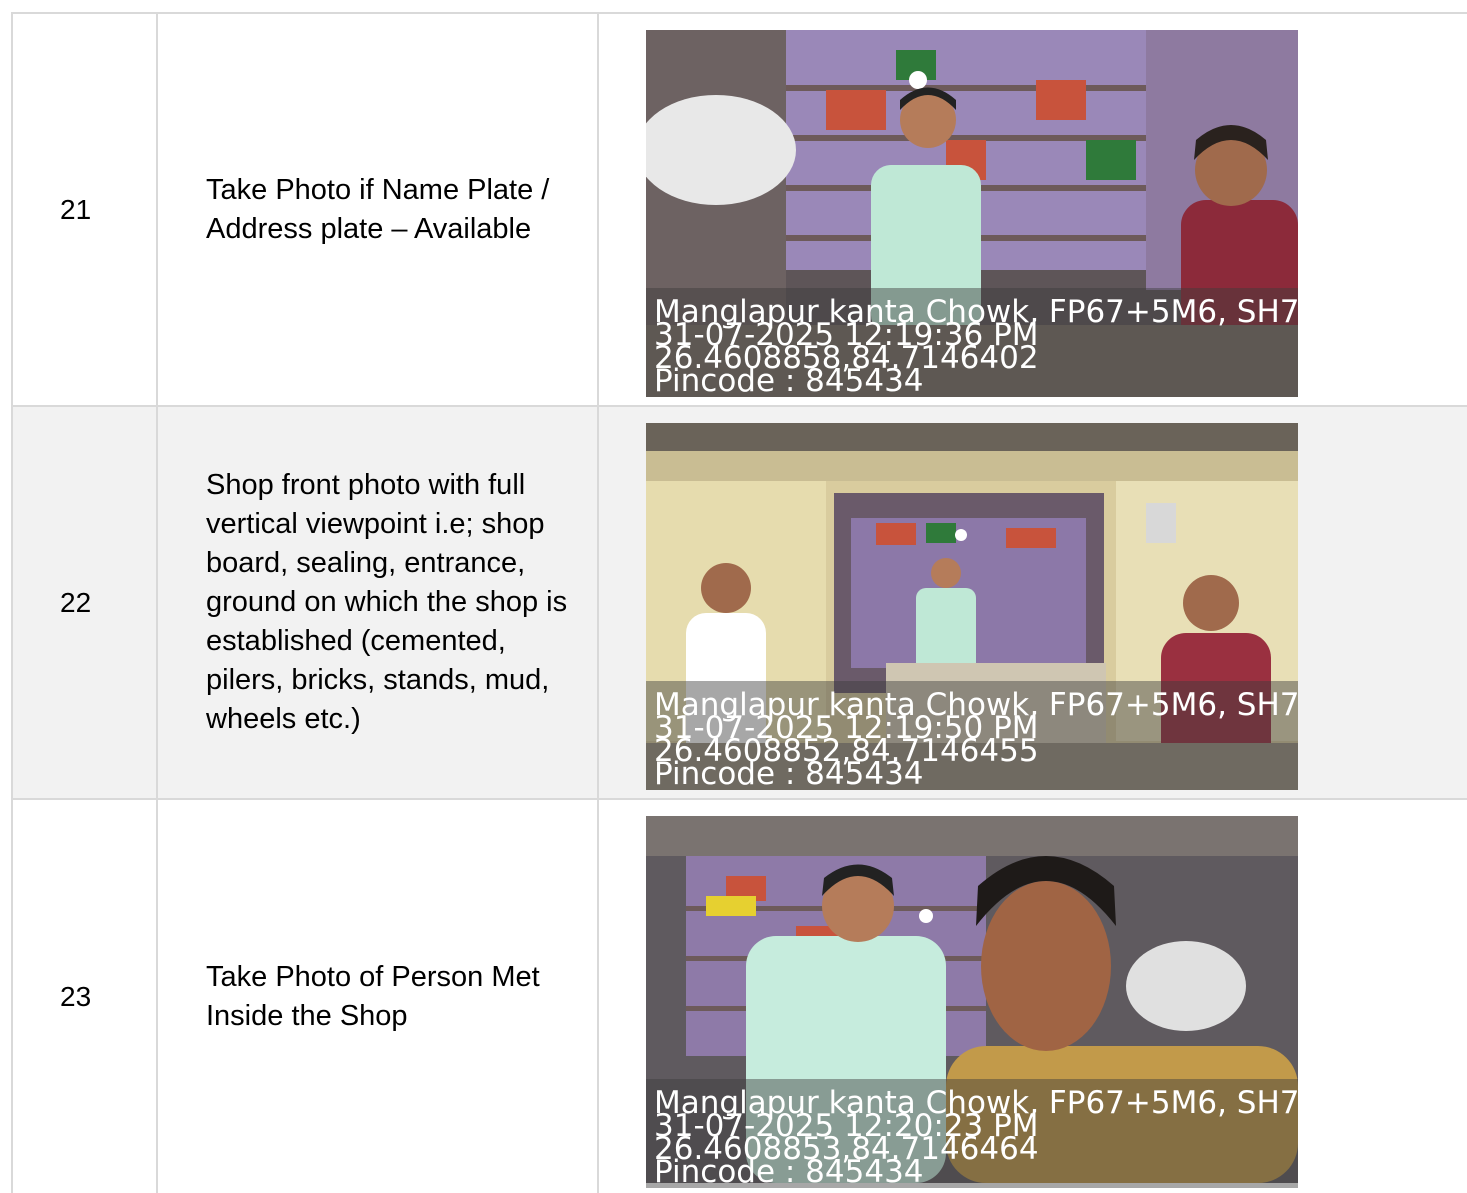 The image size is (1467, 1193). What do you see at coordinates (85, 209) in the screenshot?
I see `row-number: 21` at bounding box center [85, 209].